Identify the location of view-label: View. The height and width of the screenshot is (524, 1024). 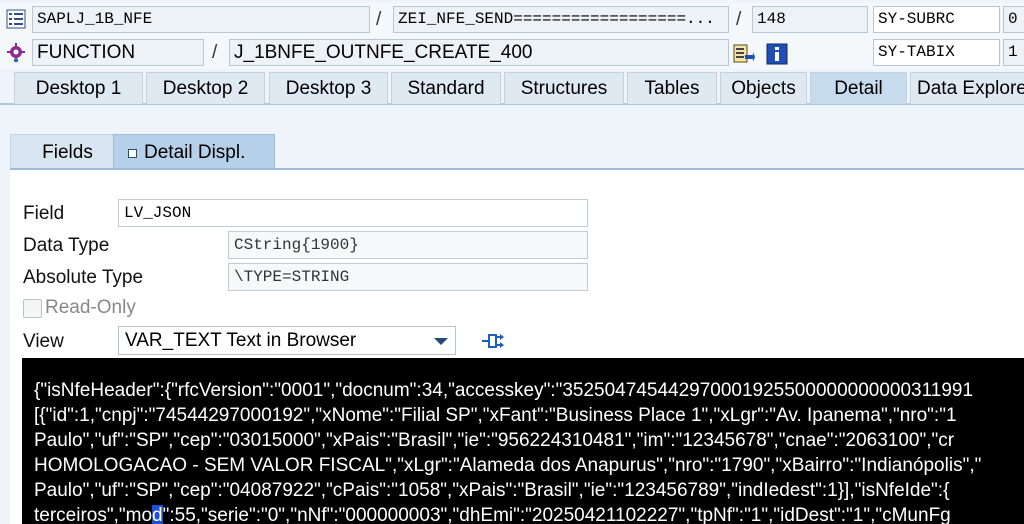
(43, 341).